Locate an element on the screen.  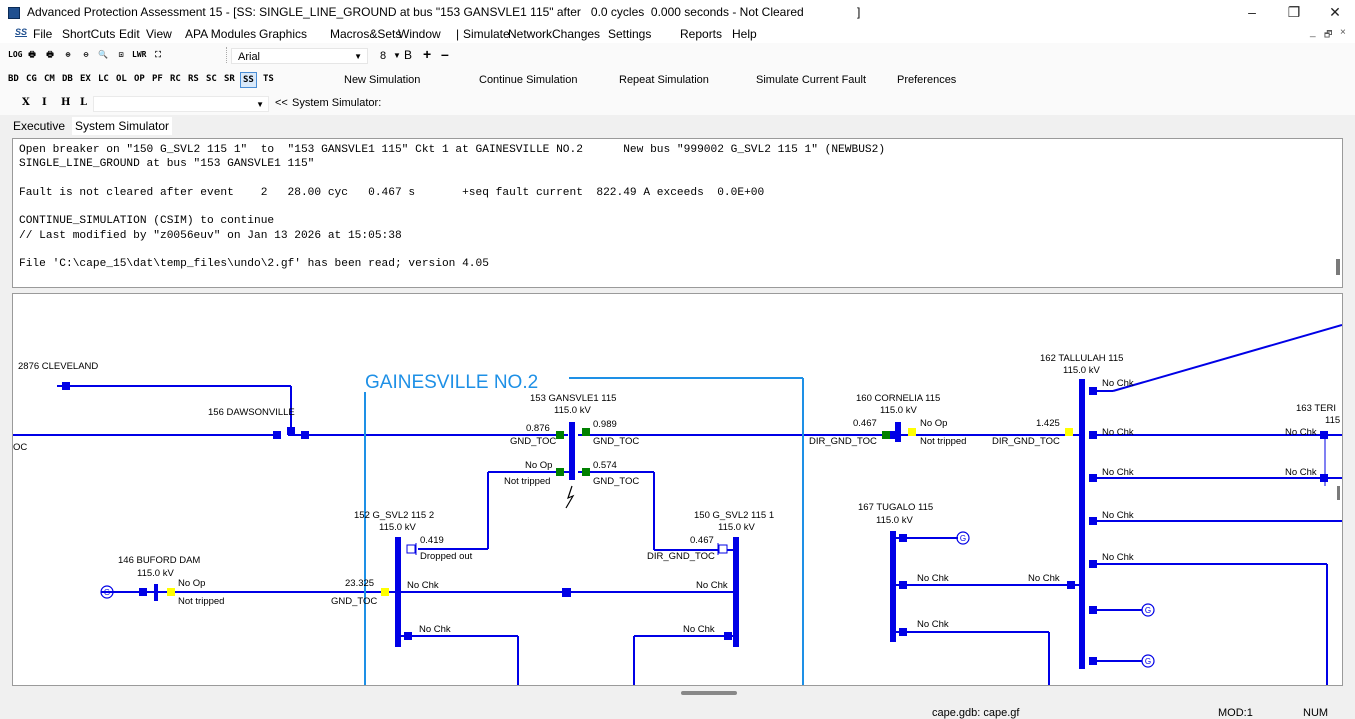
print-icon: 🖶 is located at coordinates (32, 55).